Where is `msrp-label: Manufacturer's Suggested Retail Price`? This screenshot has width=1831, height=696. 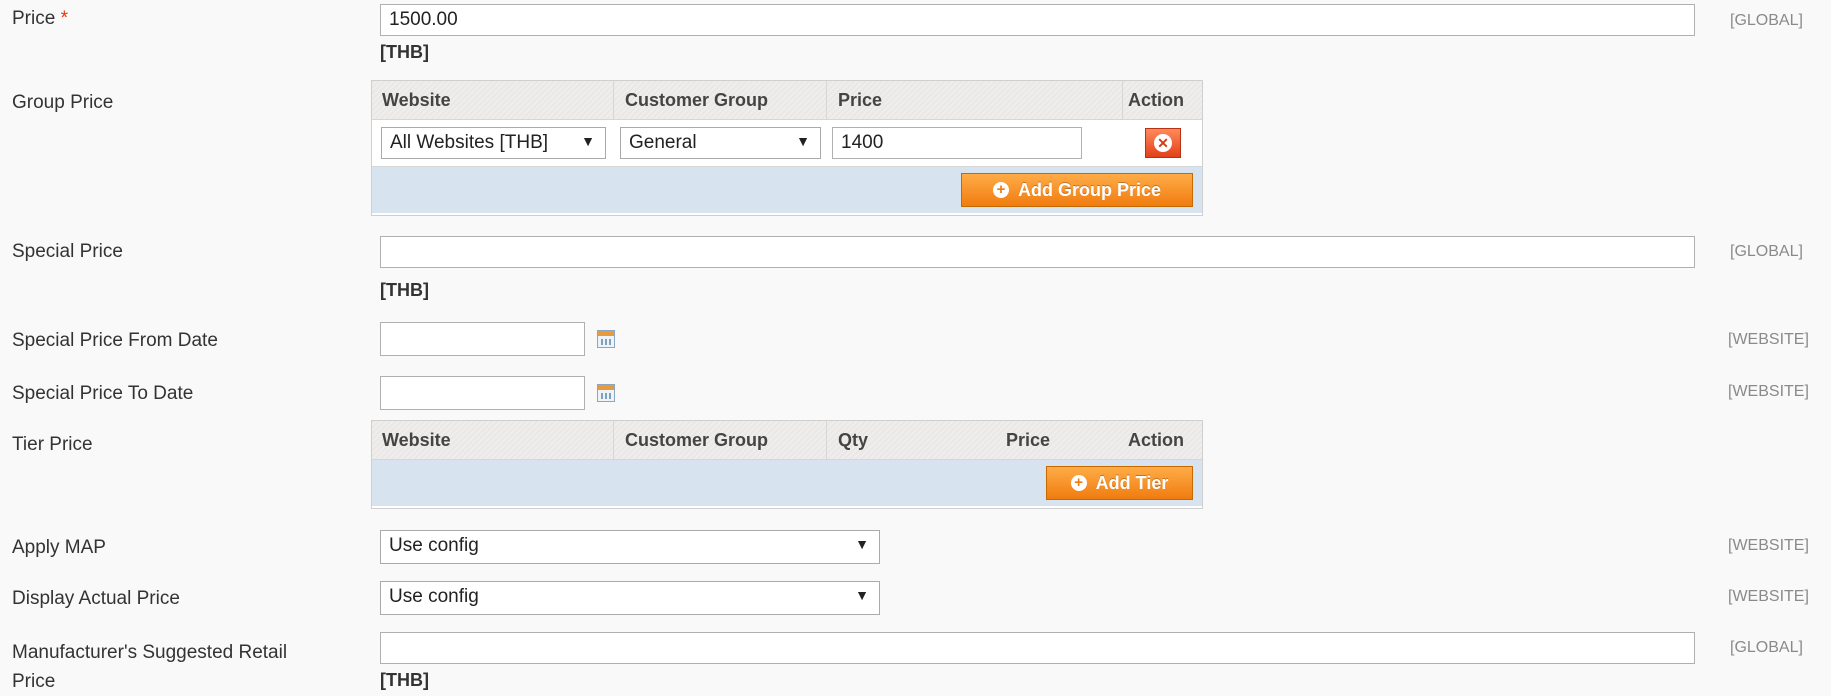
msrp-label: Manufacturer's Suggested Retail Price is located at coordinates (150, 667).